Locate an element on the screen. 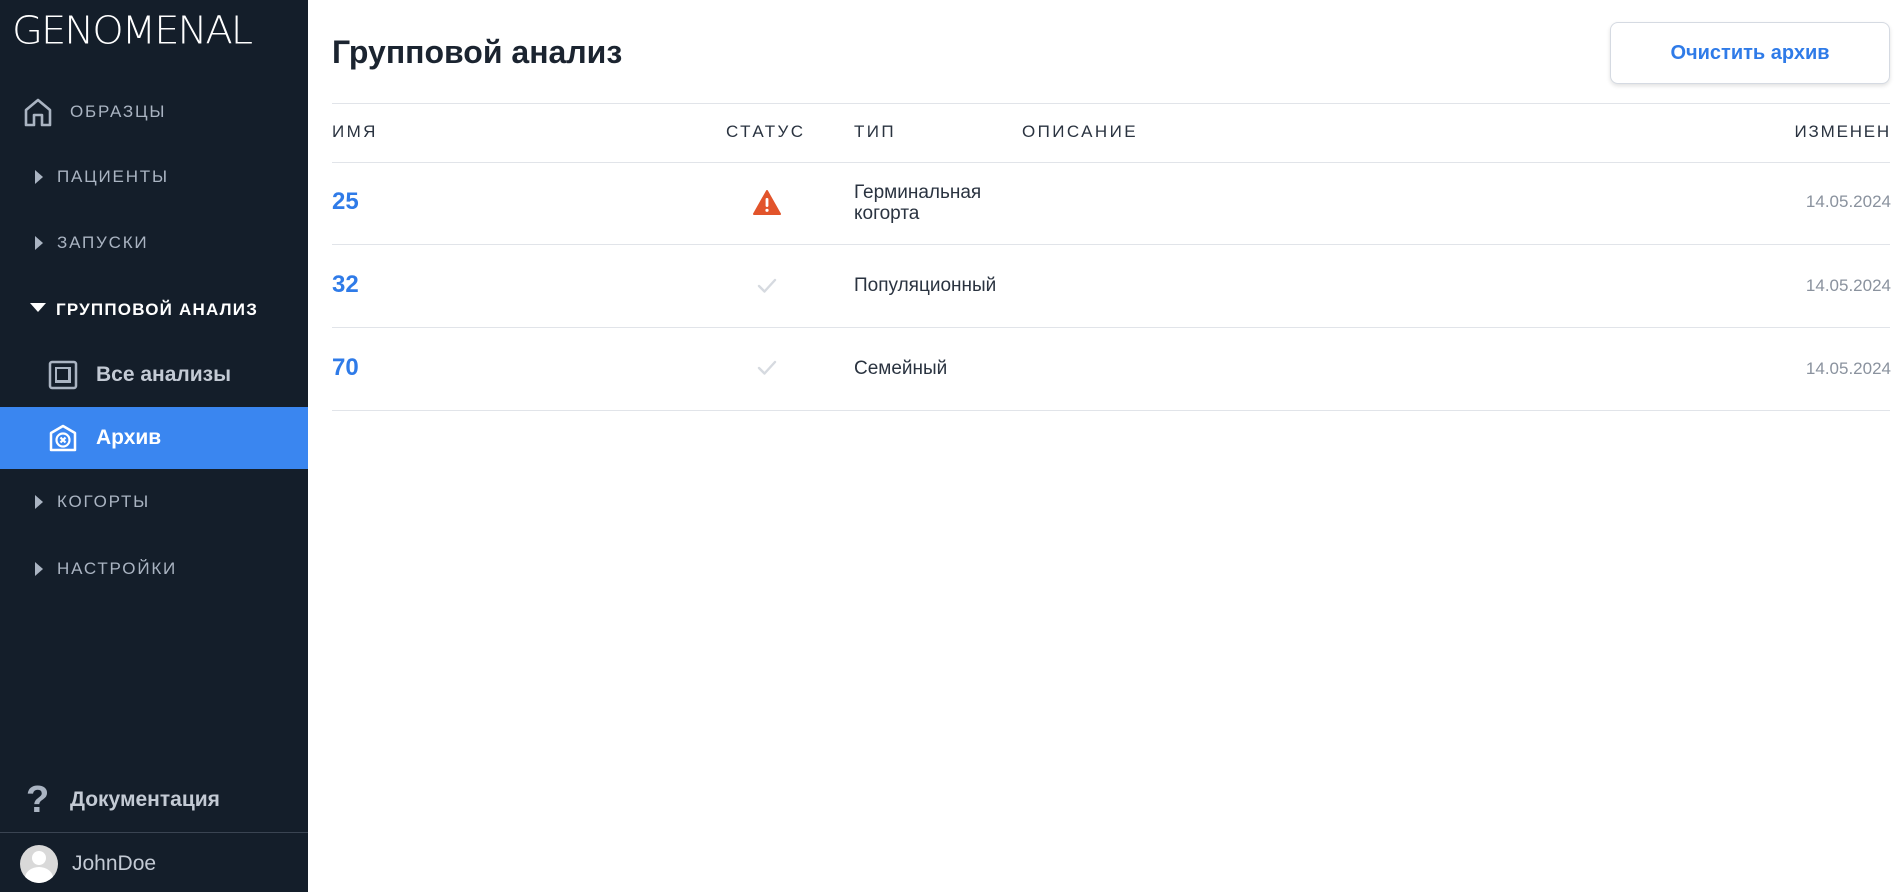  sidebar-item-patients: ПАЦИЕНТЫ is located at coordinates (154, 177).